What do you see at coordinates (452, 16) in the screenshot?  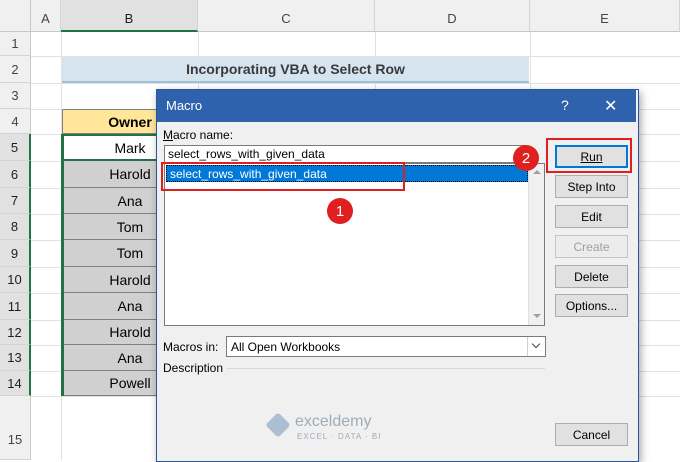 I see `column-header-d: D` at bounding box center [452, 16].